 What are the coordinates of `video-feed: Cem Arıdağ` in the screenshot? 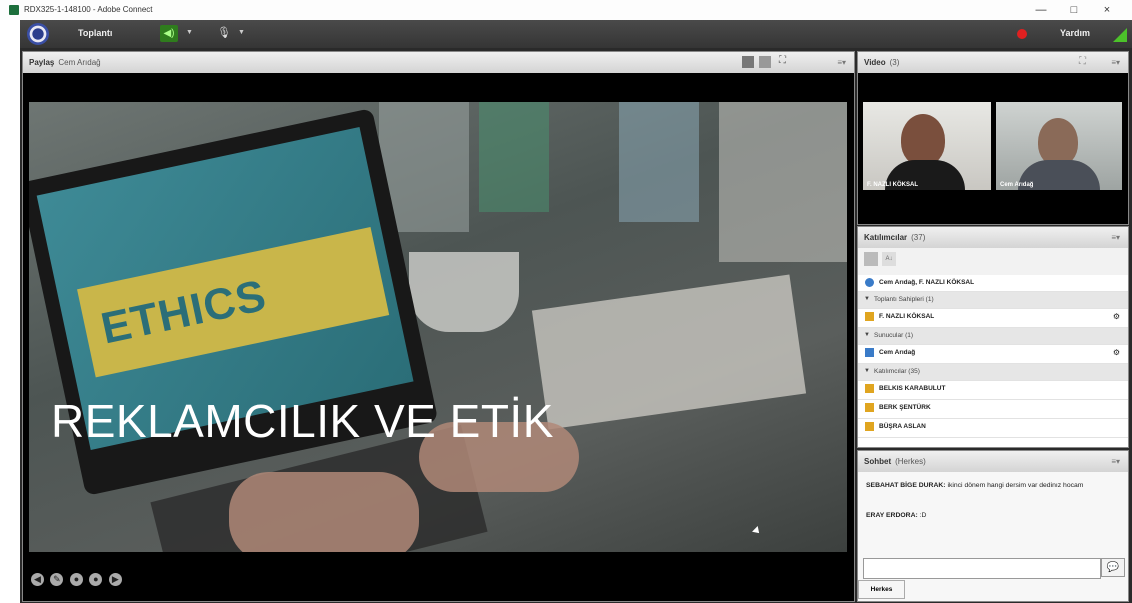 It's located at (1059, 146).